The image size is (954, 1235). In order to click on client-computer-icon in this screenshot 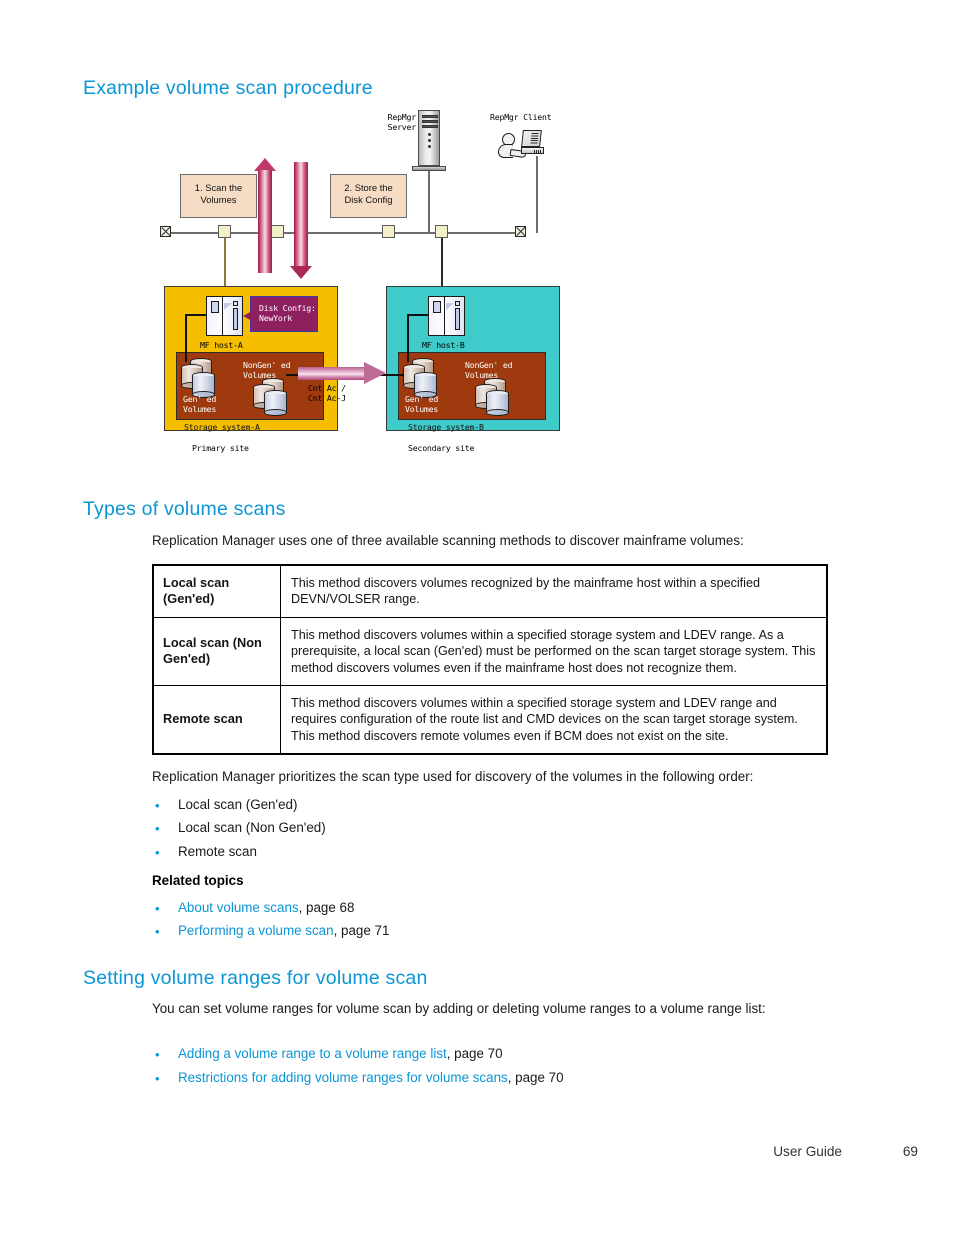, I will do `click(536, 143)`.